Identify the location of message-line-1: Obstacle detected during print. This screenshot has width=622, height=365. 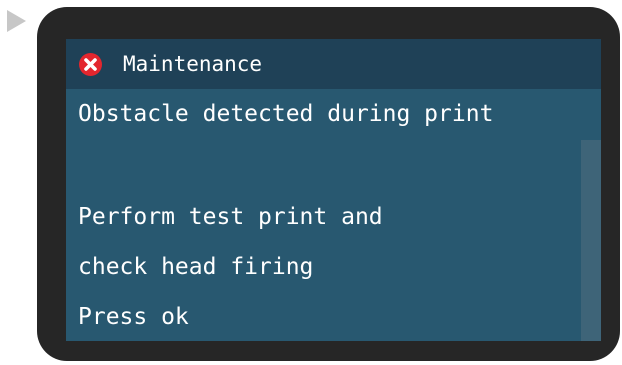
(286, 114).